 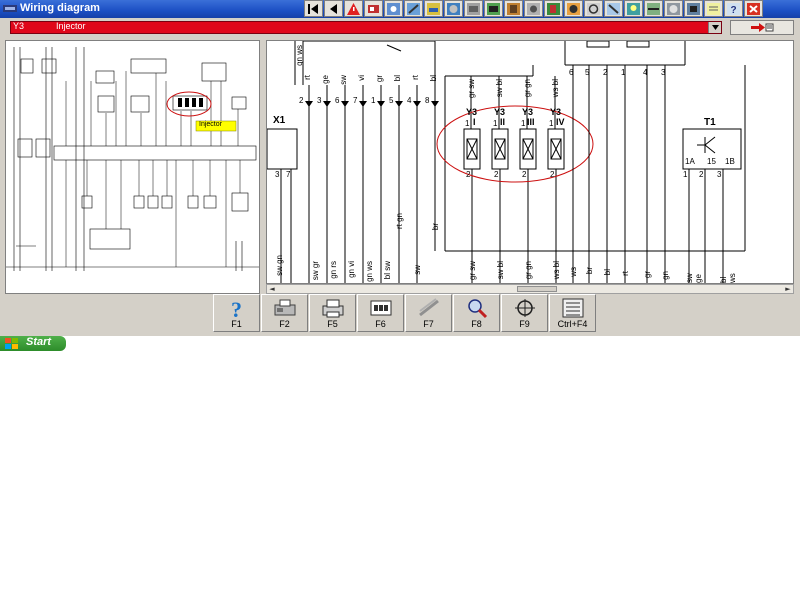 I want to click on help-icon: ?, so click(x=236, y=308).